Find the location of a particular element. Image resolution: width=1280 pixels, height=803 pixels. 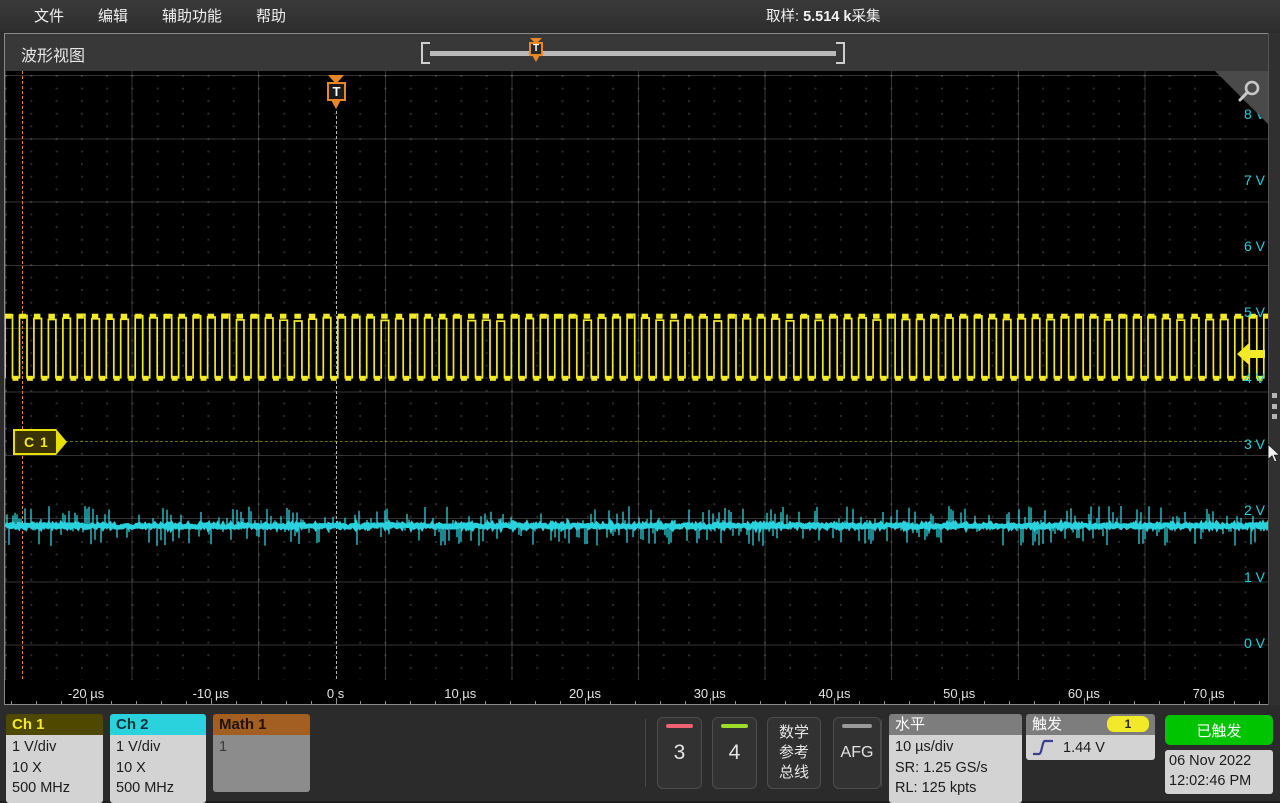

overview-trigger-marker: T is located at coordinates (536, 53).